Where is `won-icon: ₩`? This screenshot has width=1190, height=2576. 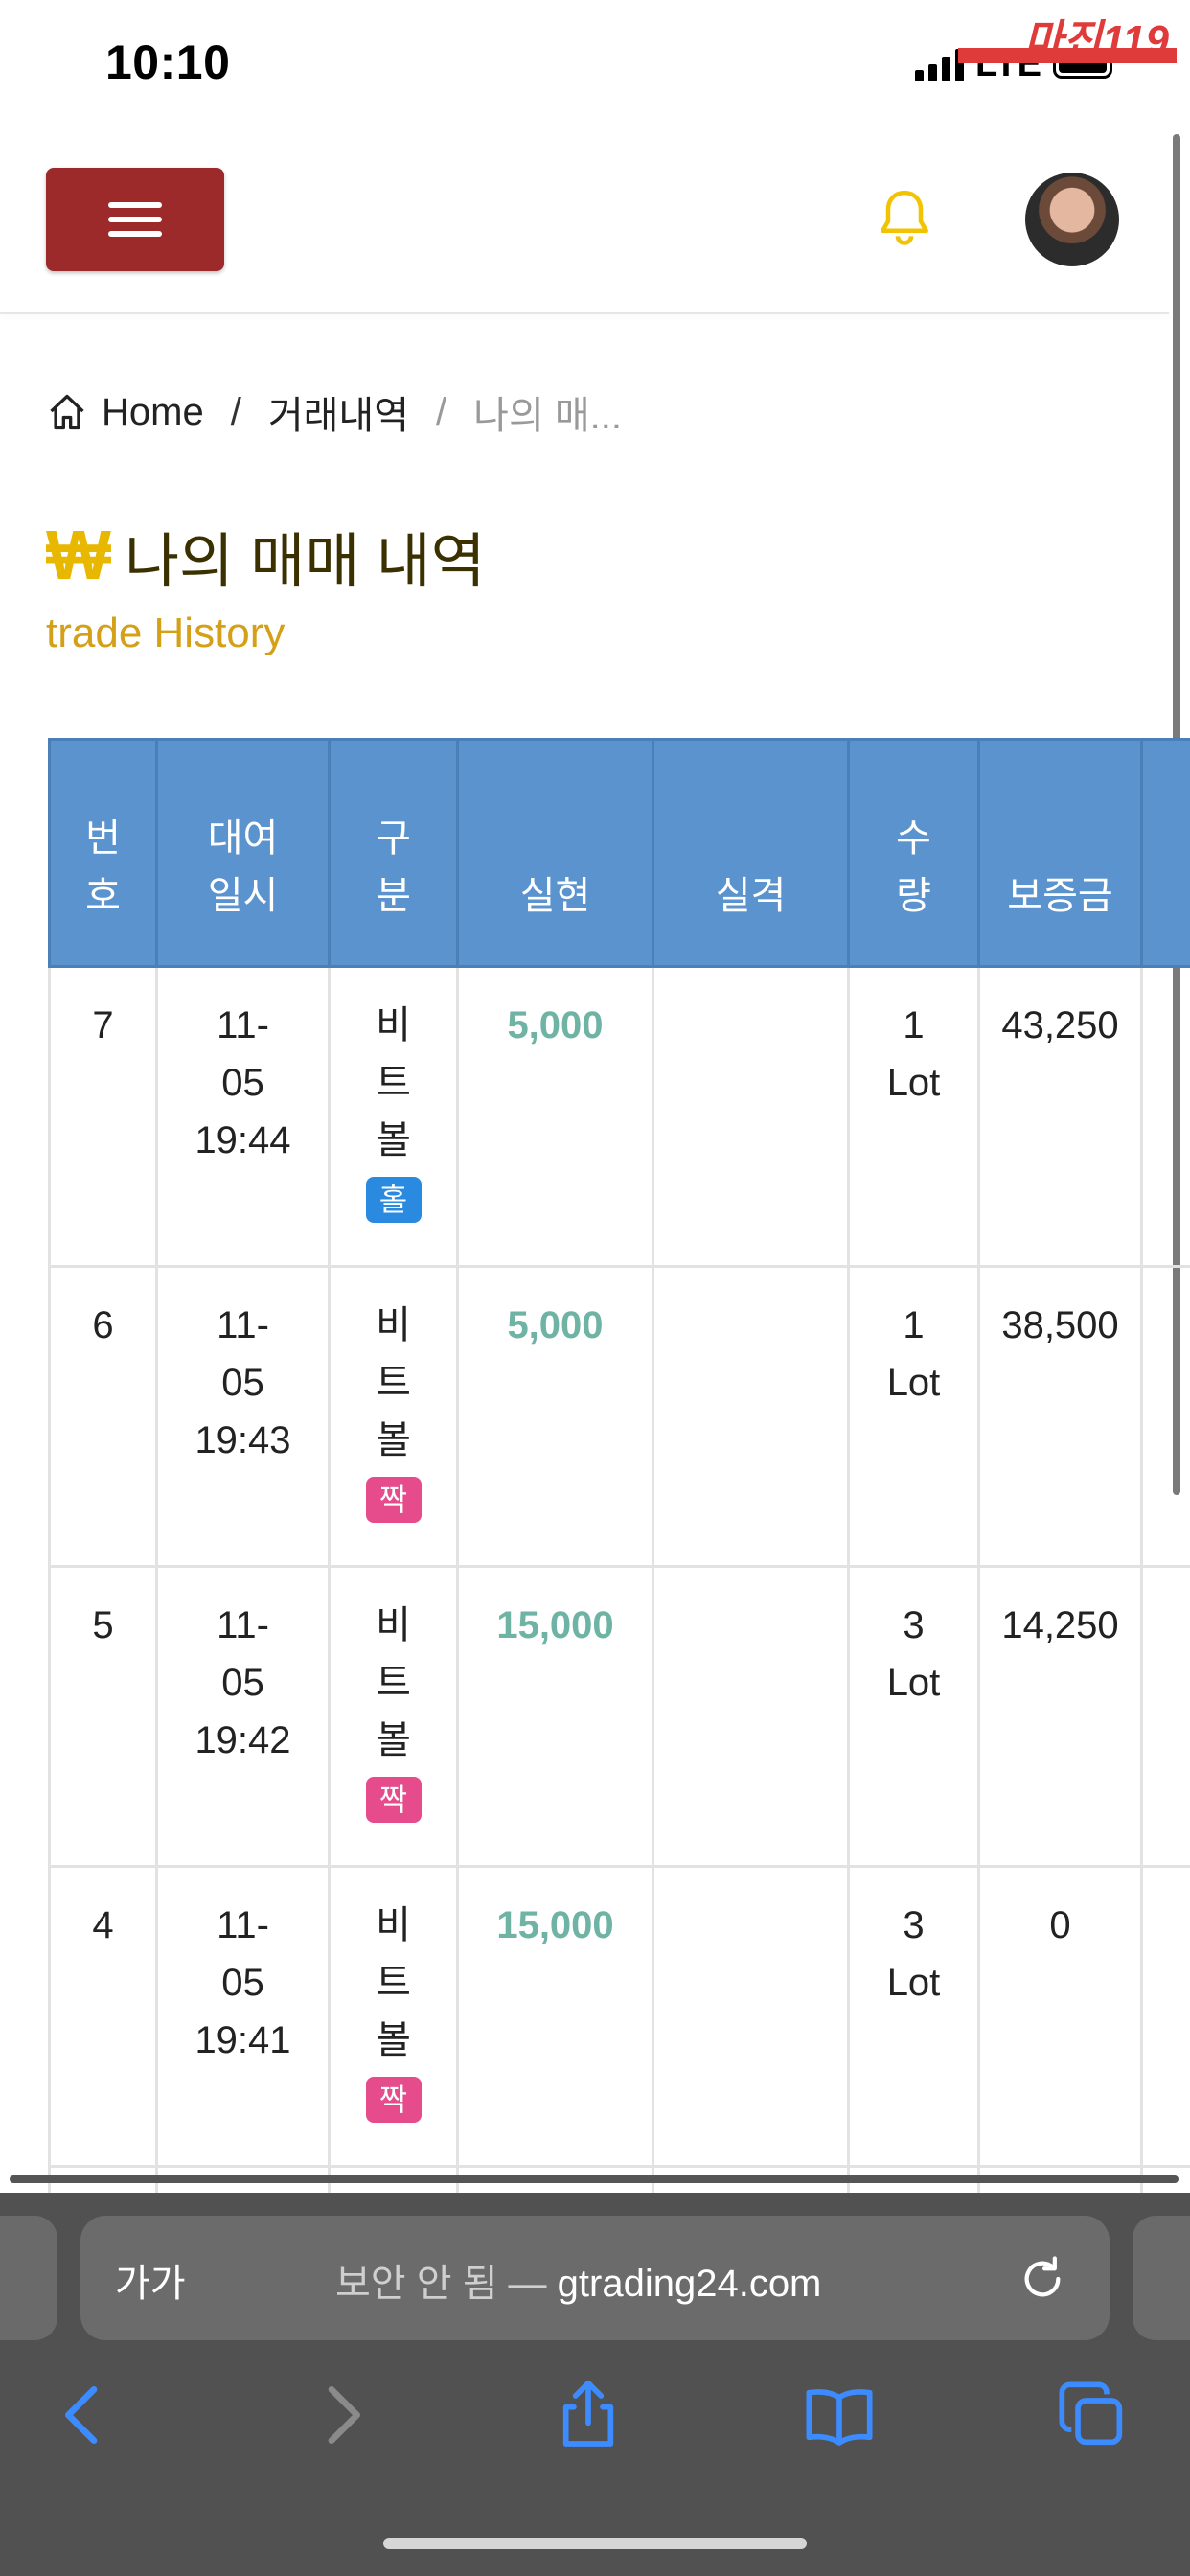 won-icon: ₩ is located at coordinates (78, 556).